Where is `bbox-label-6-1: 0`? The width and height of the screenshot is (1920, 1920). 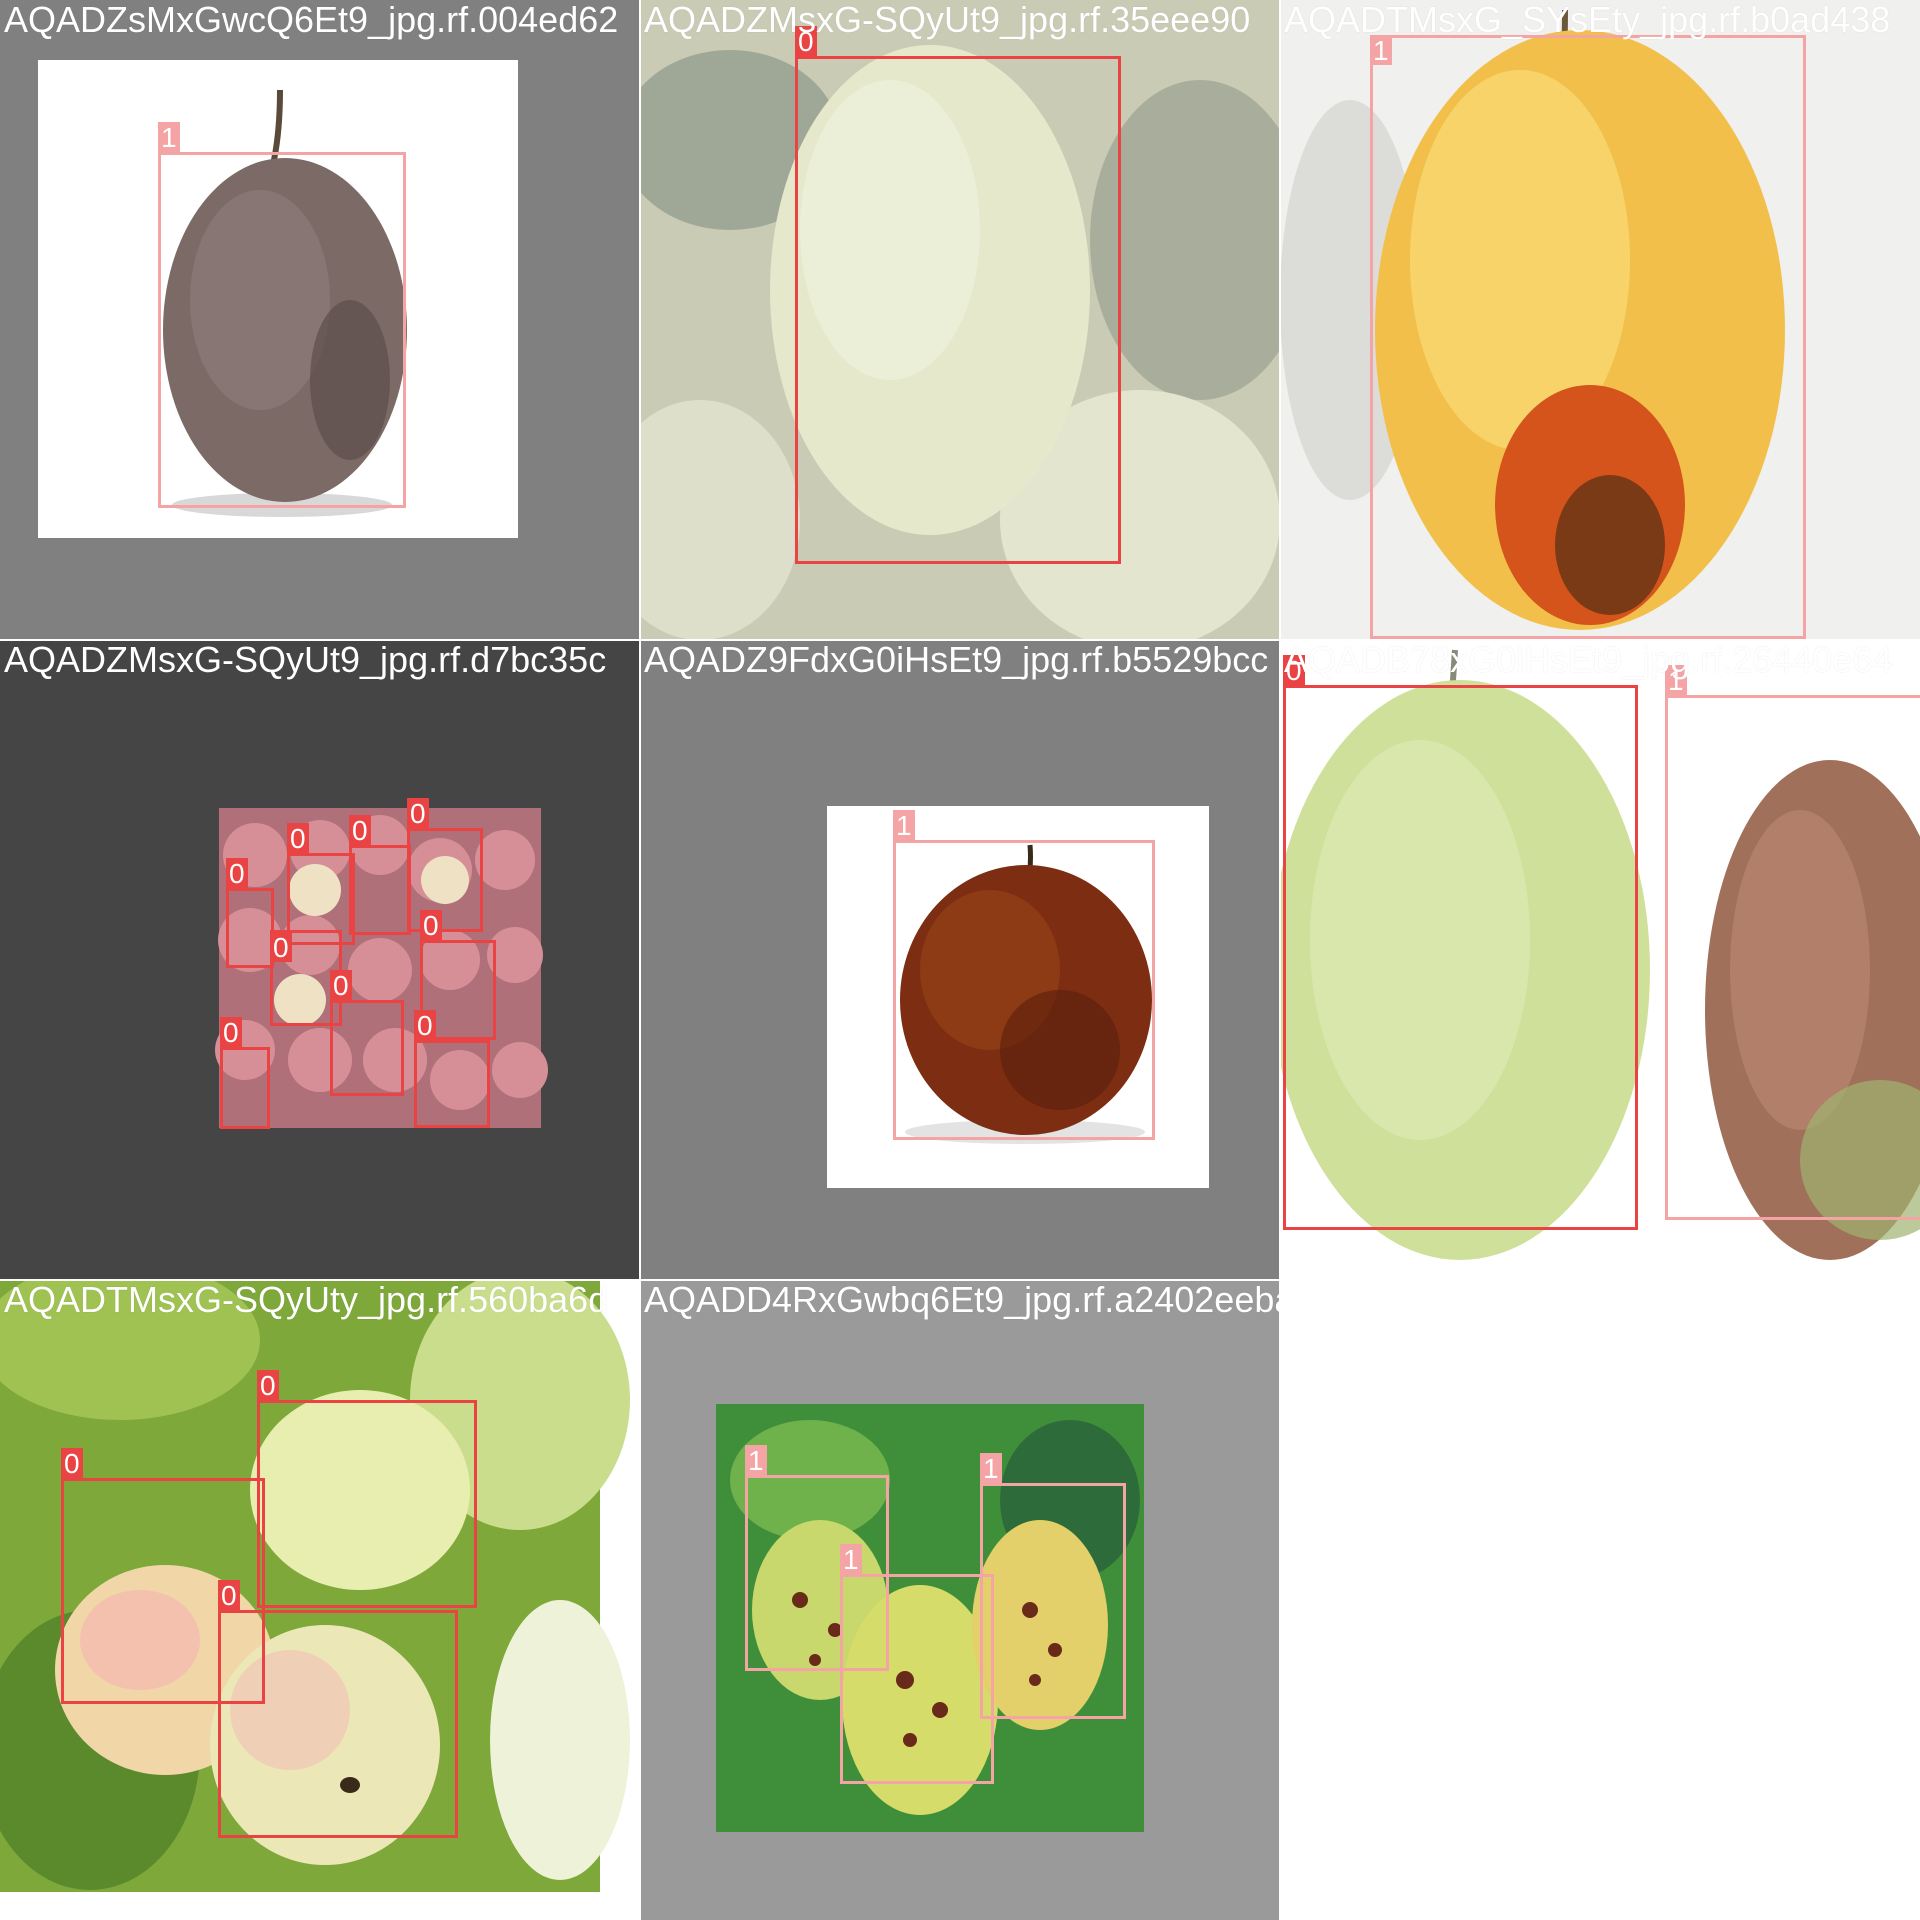
bbox-label-6-1: 0 is located at coordinates (72, 1463).